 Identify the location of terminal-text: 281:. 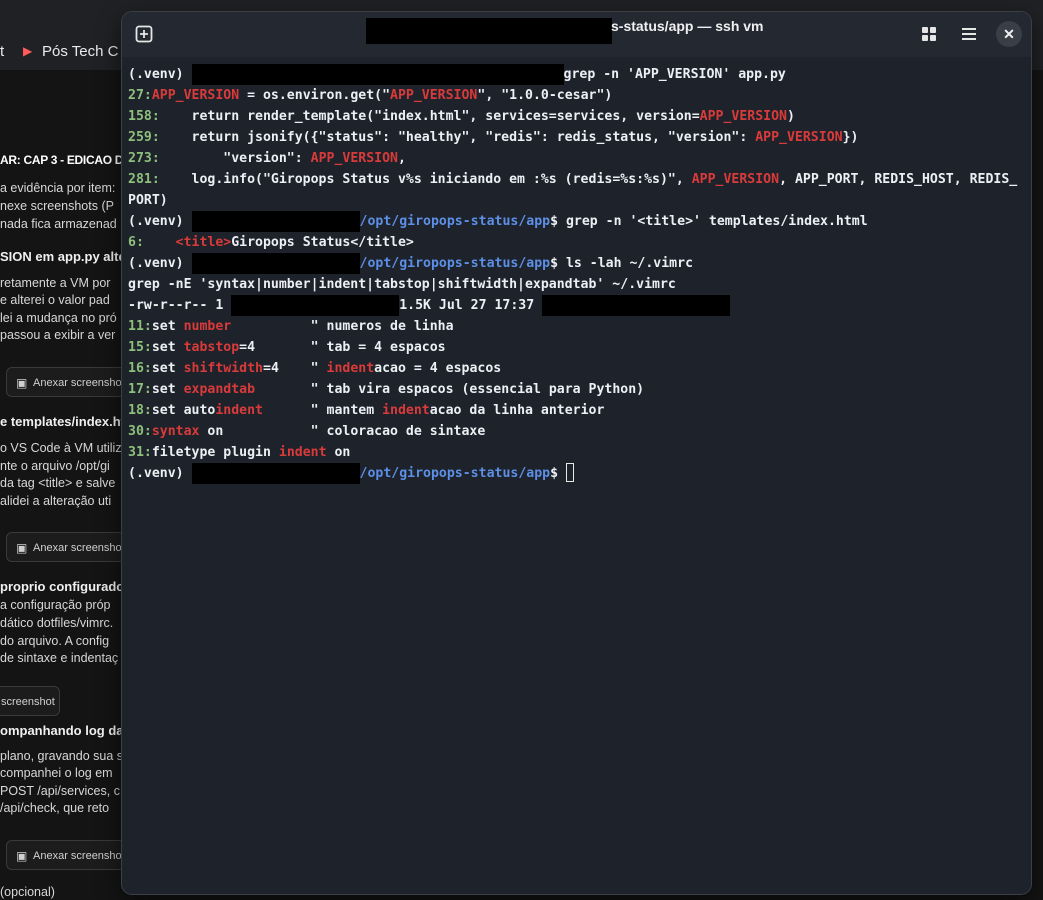
(144, 179).